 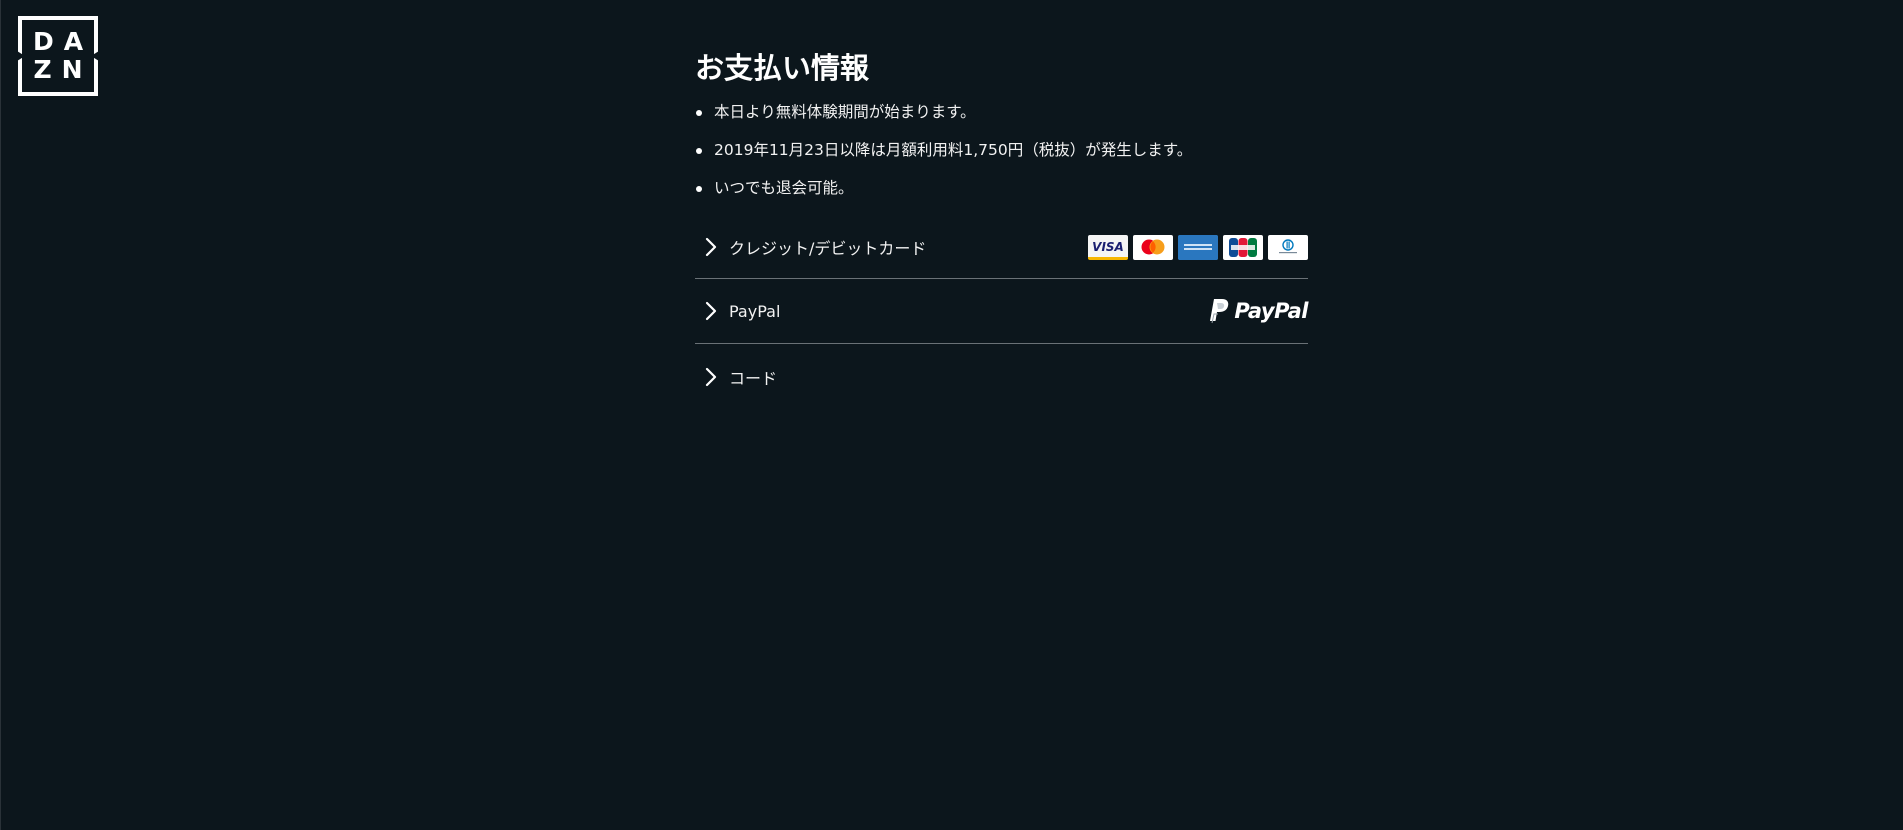 What do you see at coordinates (782, 68) in the screenshot?
I see `page-title: お支払い情報` at bounding box center [782, 68].